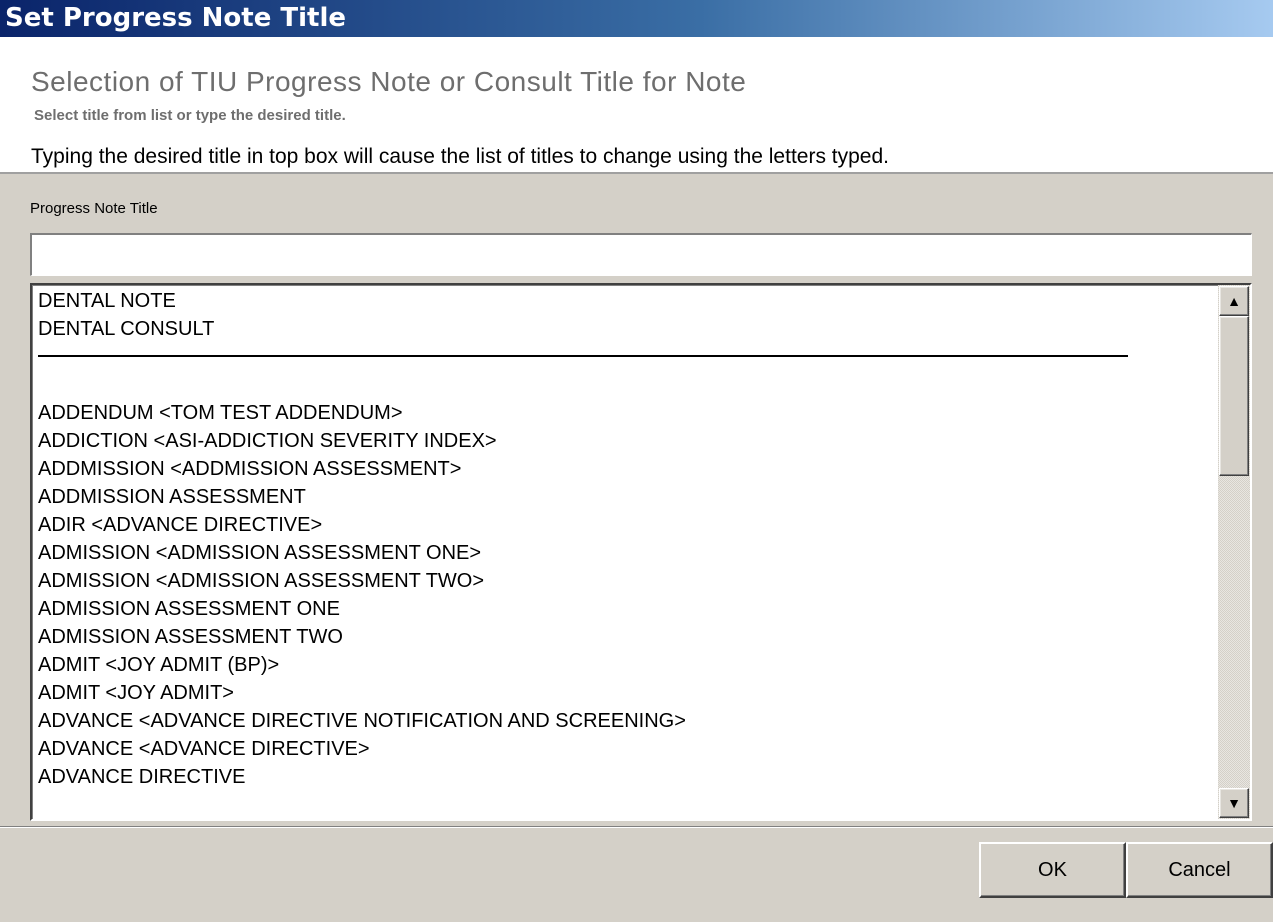 The height and width of the screenshot is (922, 1273). Describe the element at coordinates (628, 693) in the screenshot. I see `list-item: ADMIT <JOY ADMIT>` at that location.